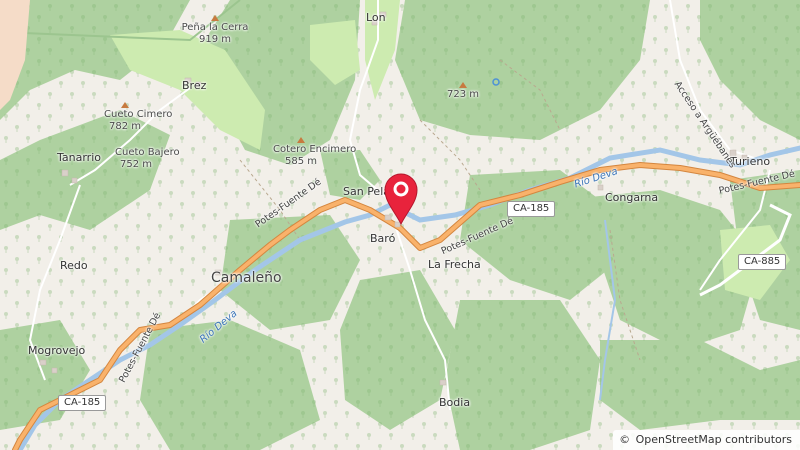  I want to click on peak-pena-la-cerra: Peña la Cerra 919 m, so click(215, 30).